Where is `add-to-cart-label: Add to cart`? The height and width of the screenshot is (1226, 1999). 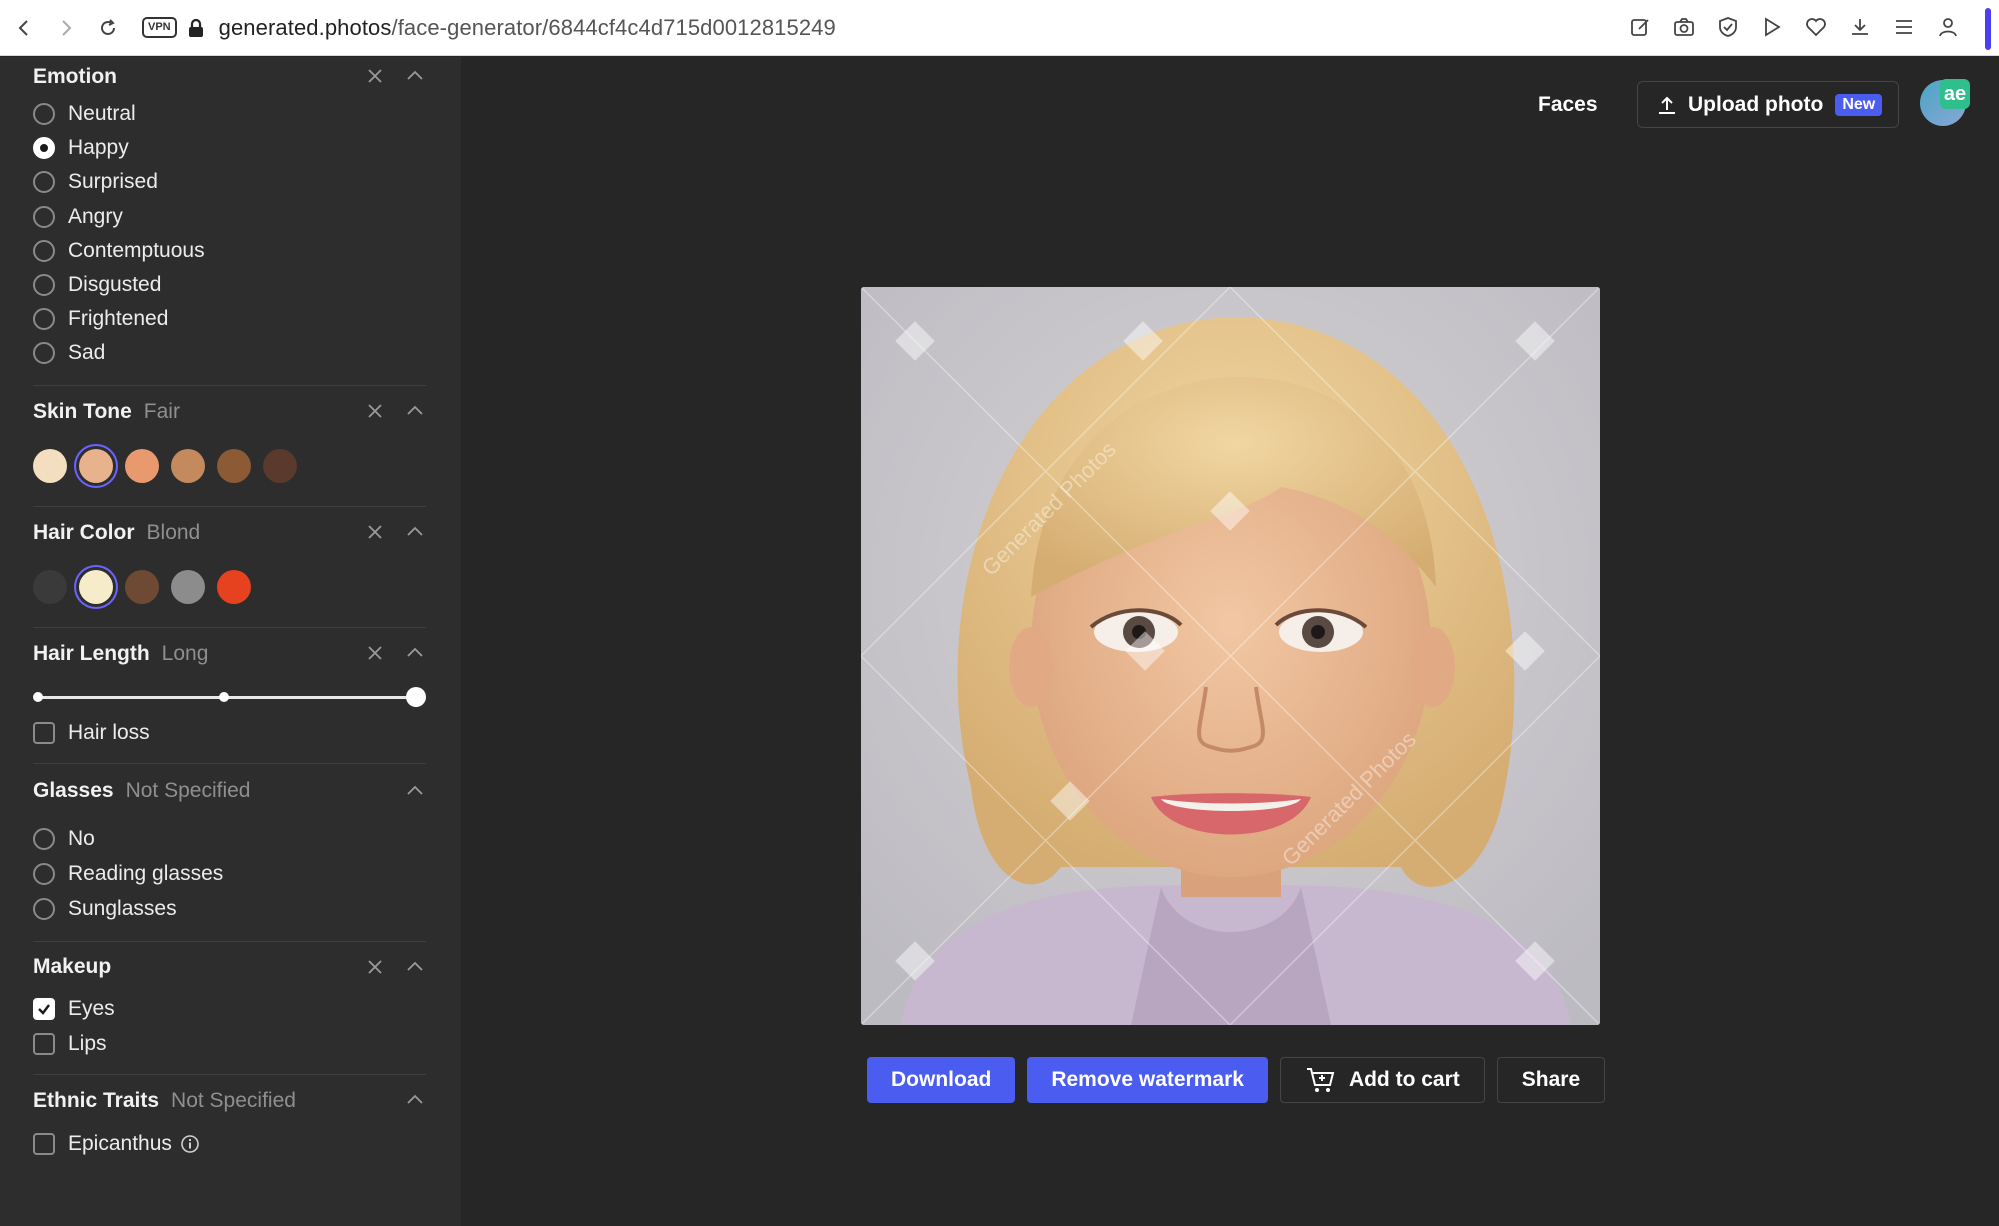
add-to-cart-label: Add to cart is located at coordinates (1404, 1079).